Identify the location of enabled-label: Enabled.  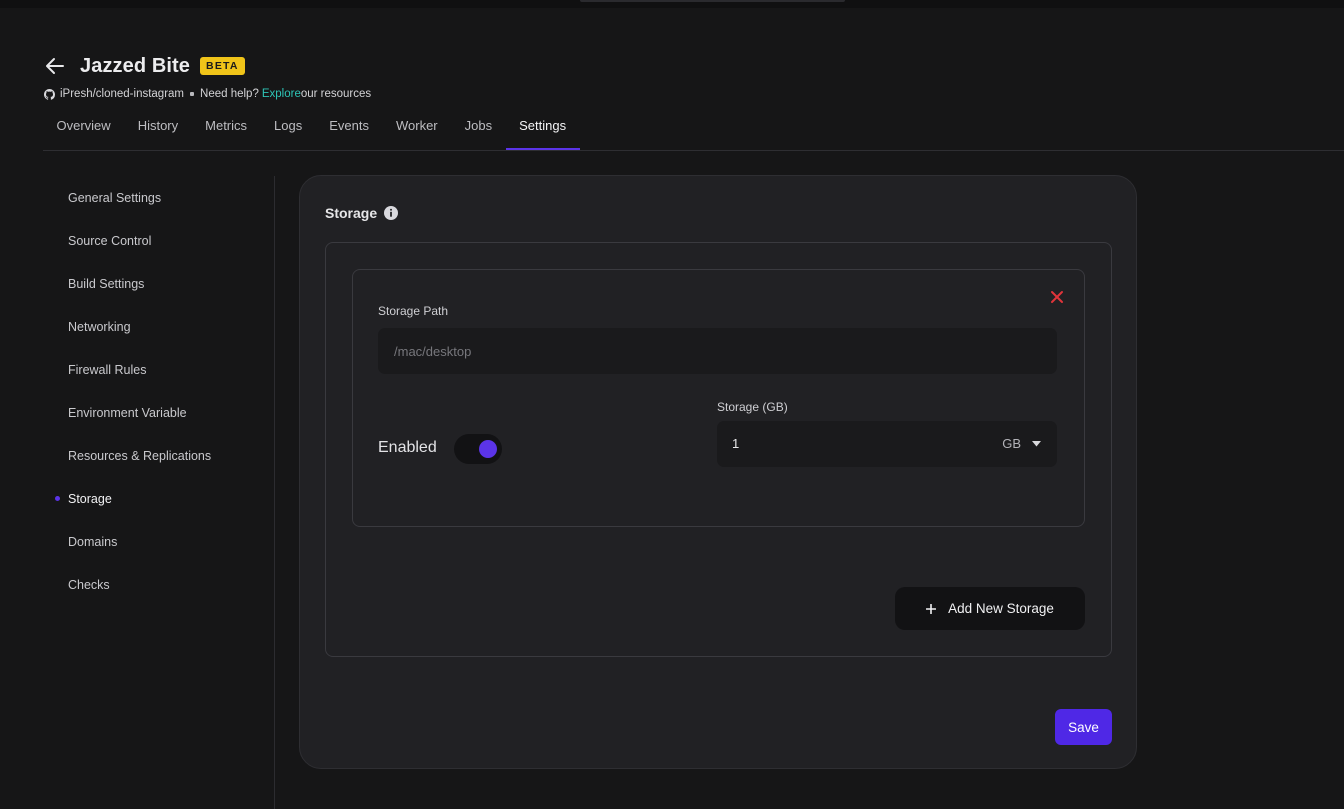
(407, 447).